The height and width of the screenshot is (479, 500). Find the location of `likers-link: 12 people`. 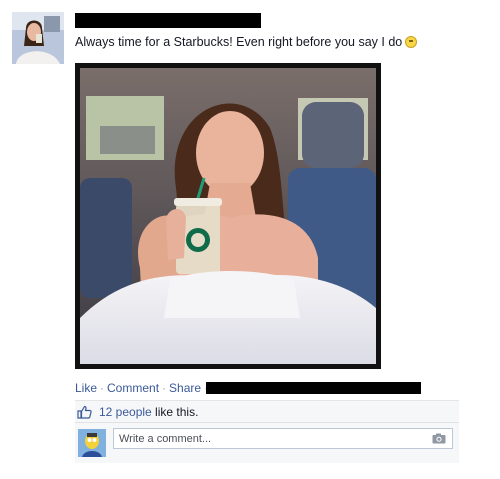

likers-link: 12 people is located at coordinates (125, 412).